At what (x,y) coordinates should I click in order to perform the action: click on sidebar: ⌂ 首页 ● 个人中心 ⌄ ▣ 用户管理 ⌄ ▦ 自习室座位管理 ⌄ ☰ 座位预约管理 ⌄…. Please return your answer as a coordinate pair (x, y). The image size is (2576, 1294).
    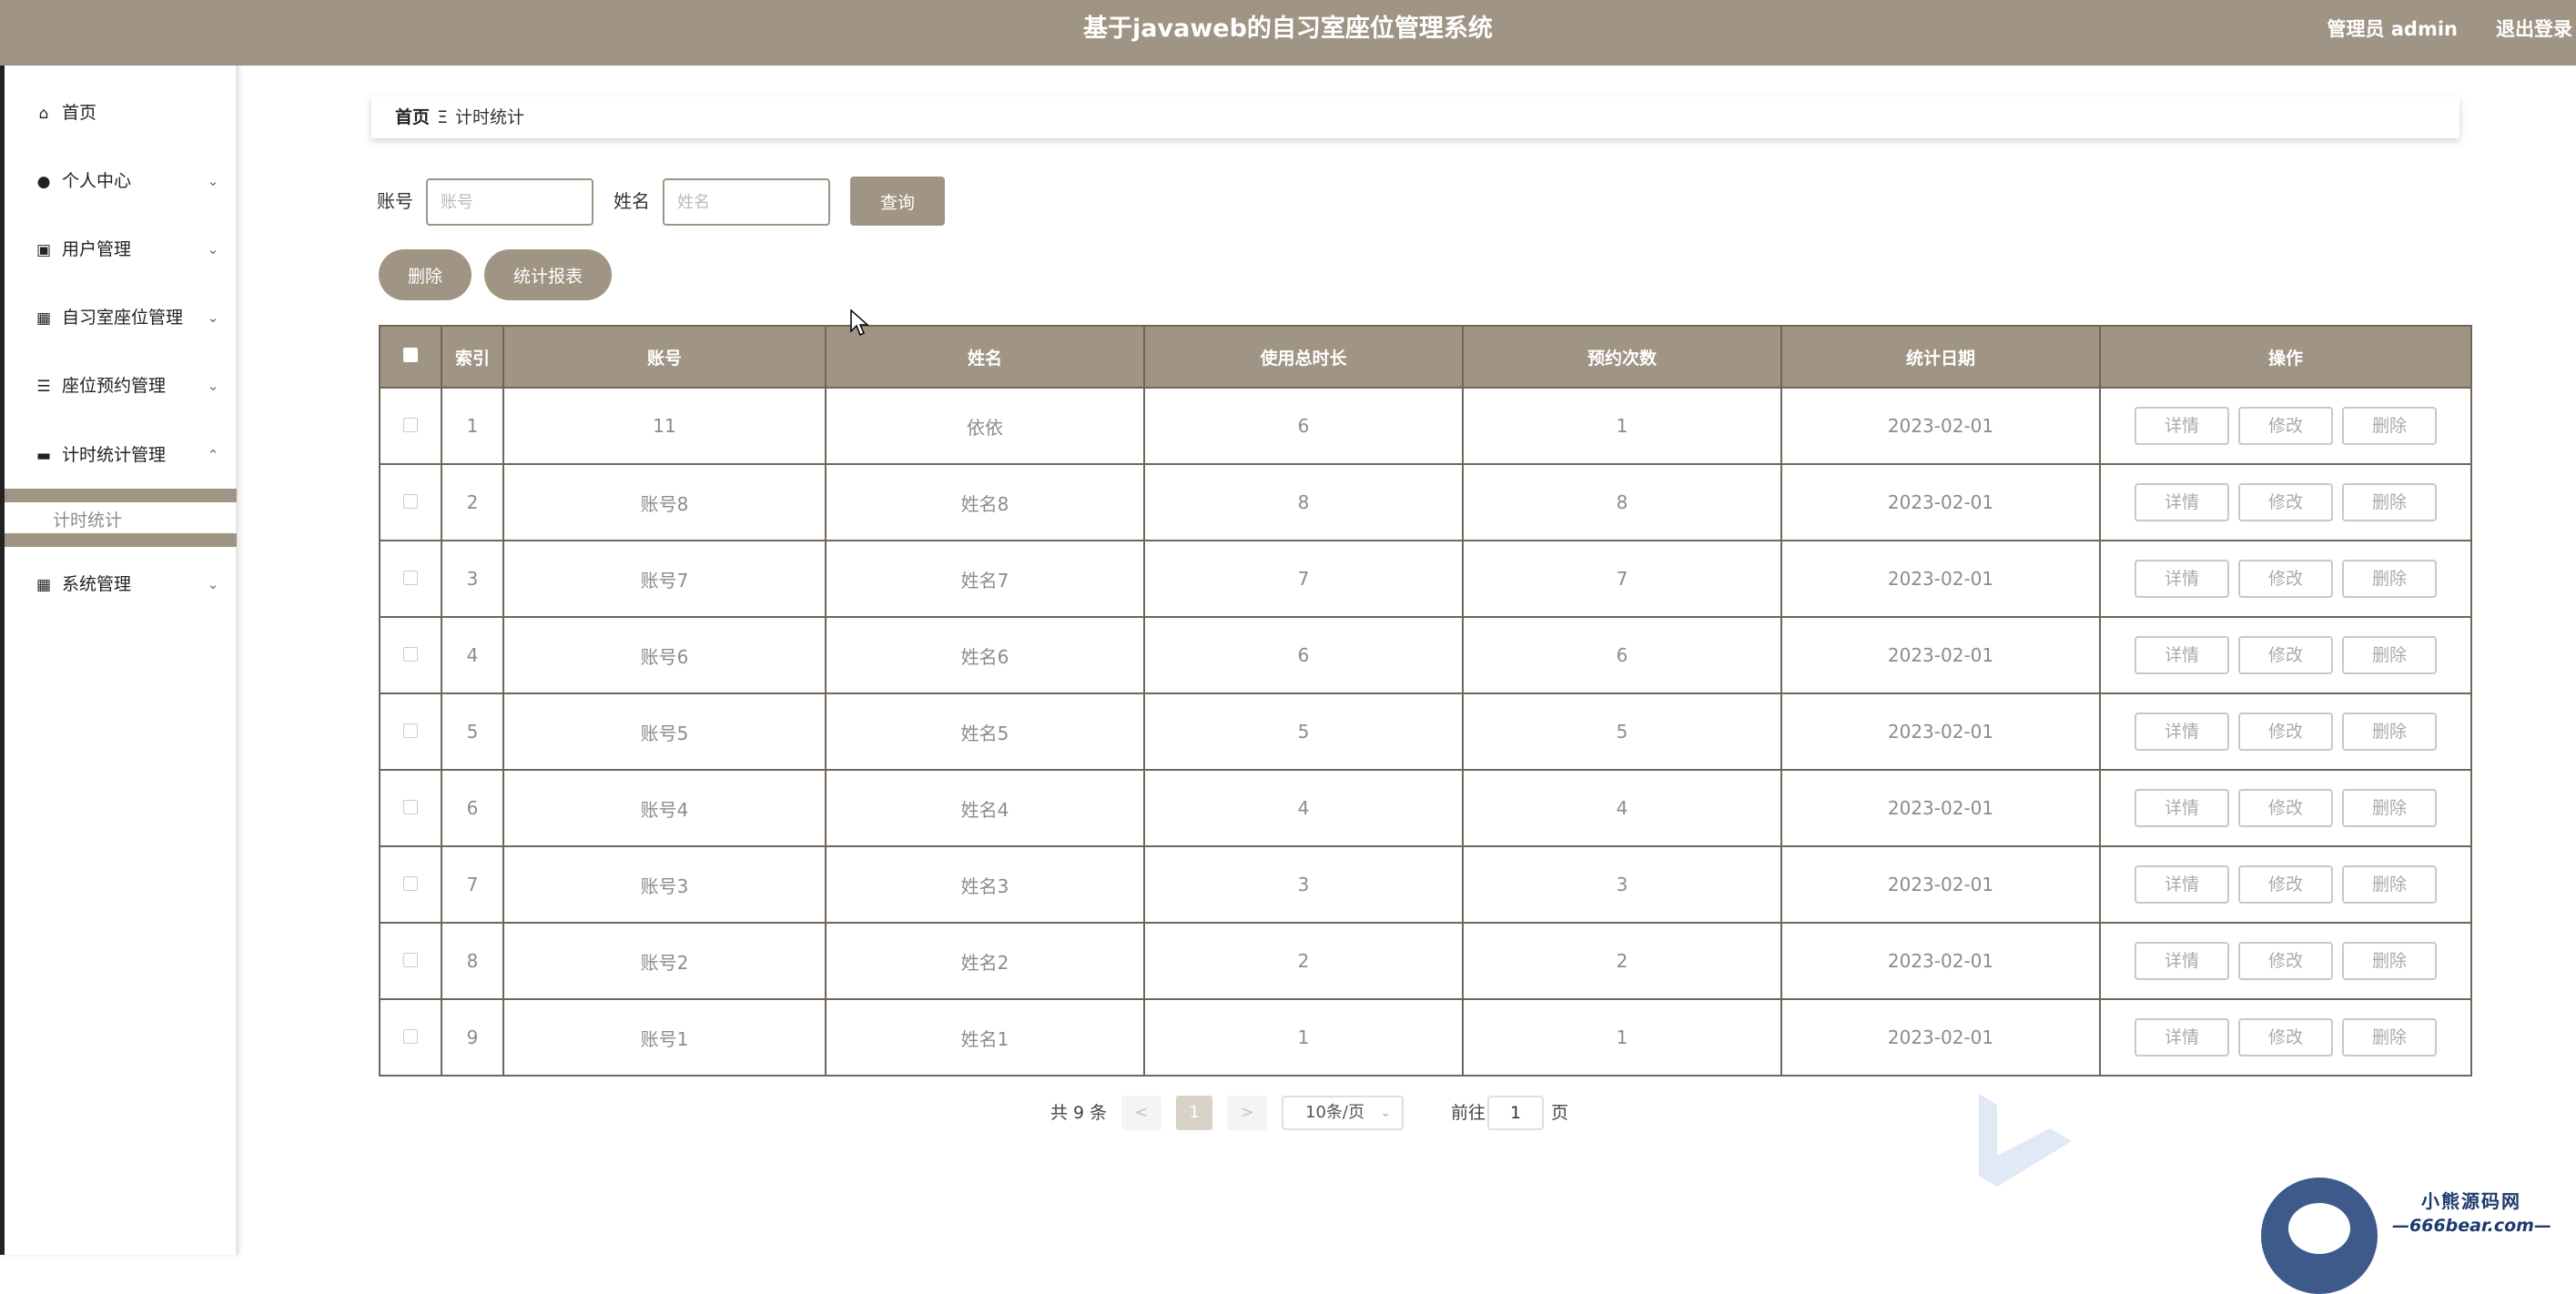
    Looking at the image, I should click on (119, 660).